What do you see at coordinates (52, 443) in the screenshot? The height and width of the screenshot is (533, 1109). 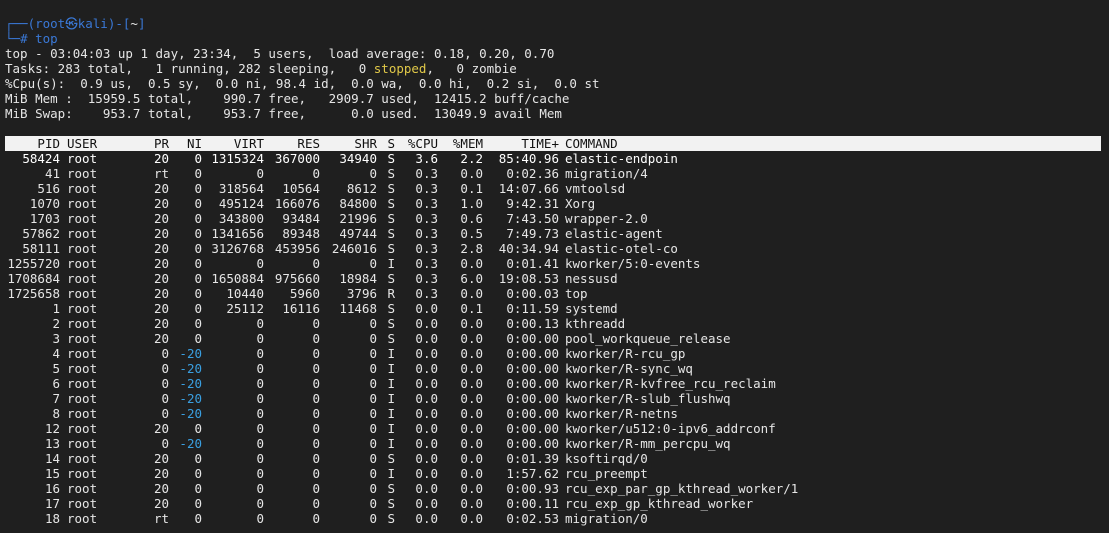 I see `cell-pid: 13` at bounding box center [52, 443].